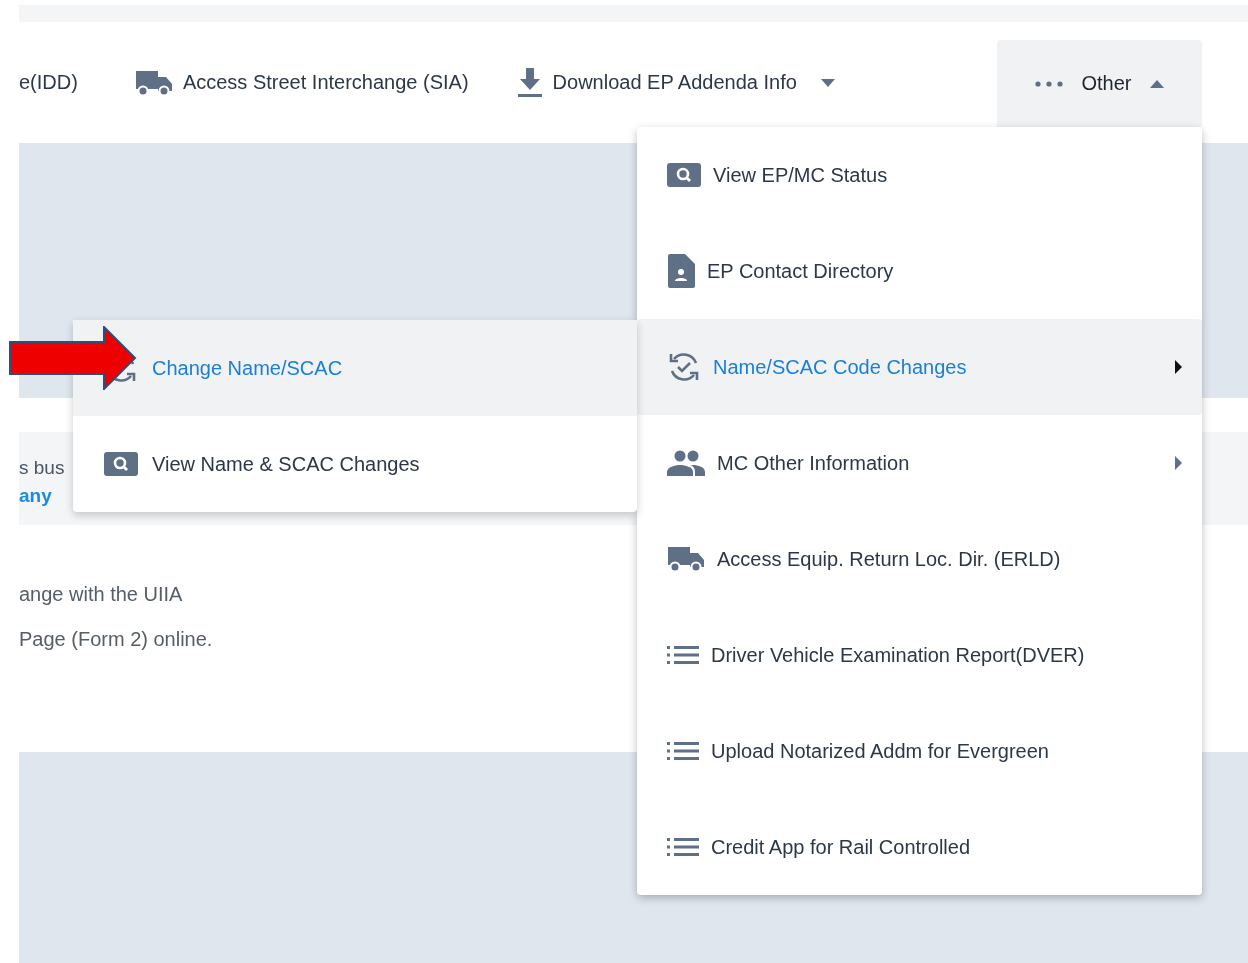 The height and width of the screenshot is (963, 1248). What do you see at coordinates (1156, 83) in the screenshot?
I see `caret-icon` at bounding box center [1156, 83].